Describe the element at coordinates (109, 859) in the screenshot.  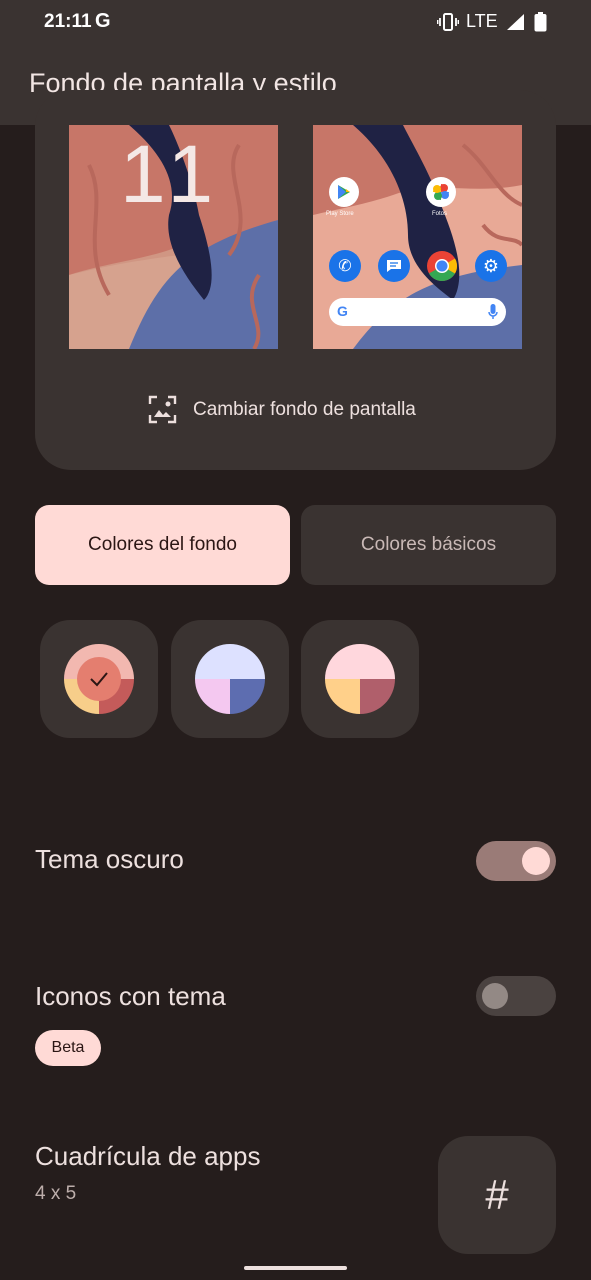
I see `dark-theme-label: Tema oscuro` at that location.